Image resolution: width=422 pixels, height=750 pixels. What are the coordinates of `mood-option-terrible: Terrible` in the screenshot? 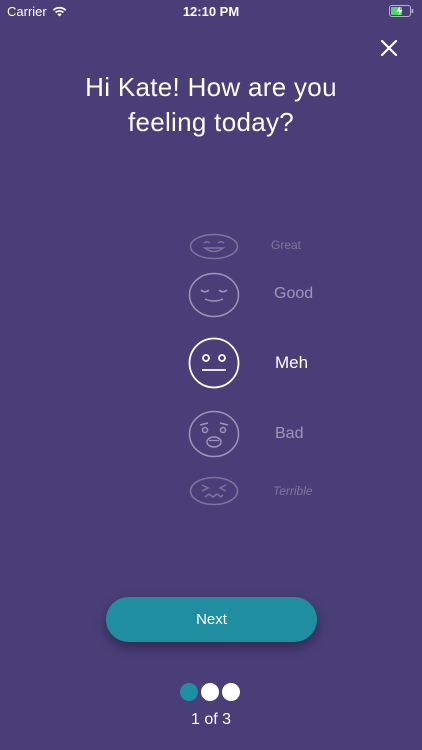 It's located at (251, 491).